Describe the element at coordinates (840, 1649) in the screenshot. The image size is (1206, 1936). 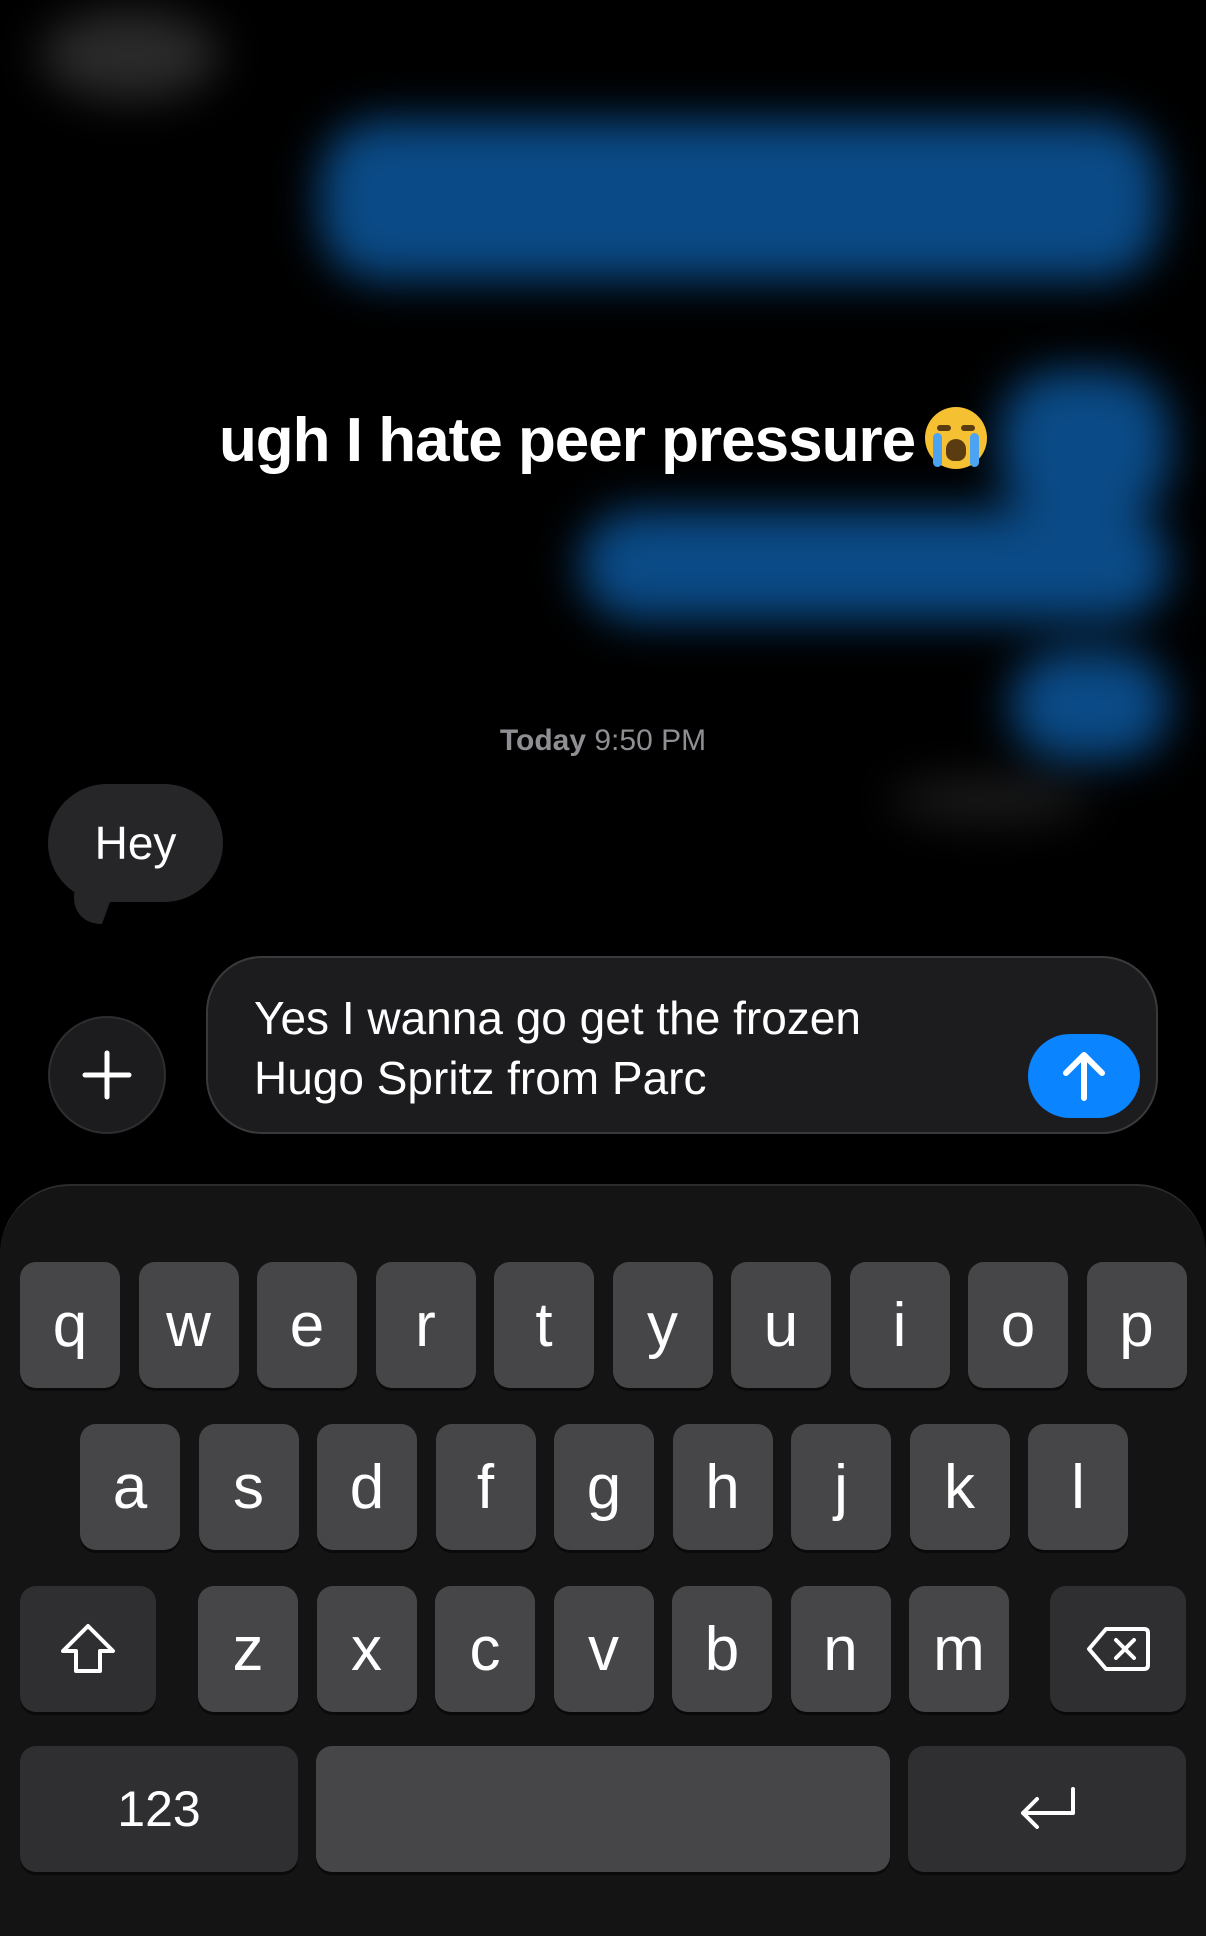
I see `key-n: n` at that location.